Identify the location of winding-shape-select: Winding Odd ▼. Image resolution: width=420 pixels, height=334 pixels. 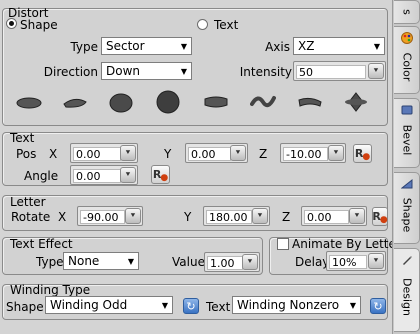
(109, 305).